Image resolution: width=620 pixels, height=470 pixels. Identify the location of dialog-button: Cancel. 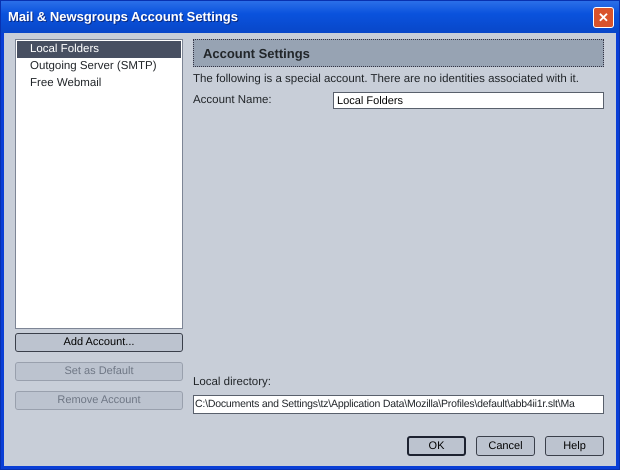
(505, 446).